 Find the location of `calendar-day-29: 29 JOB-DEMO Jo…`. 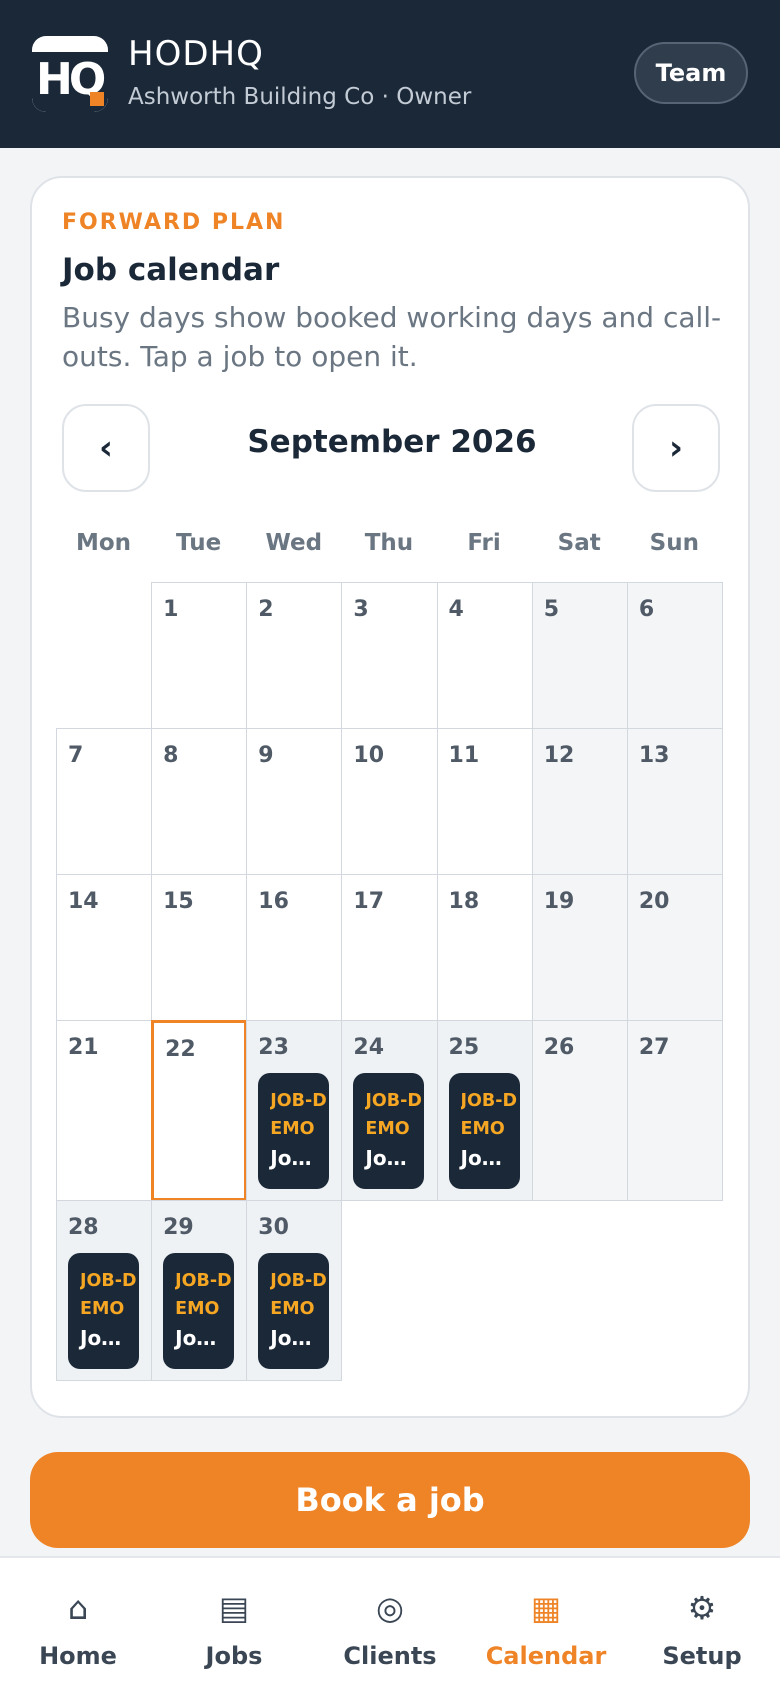

calendar-day-29: 29 JOB-DEMO Jo… is located at coordinates (199, 1290).